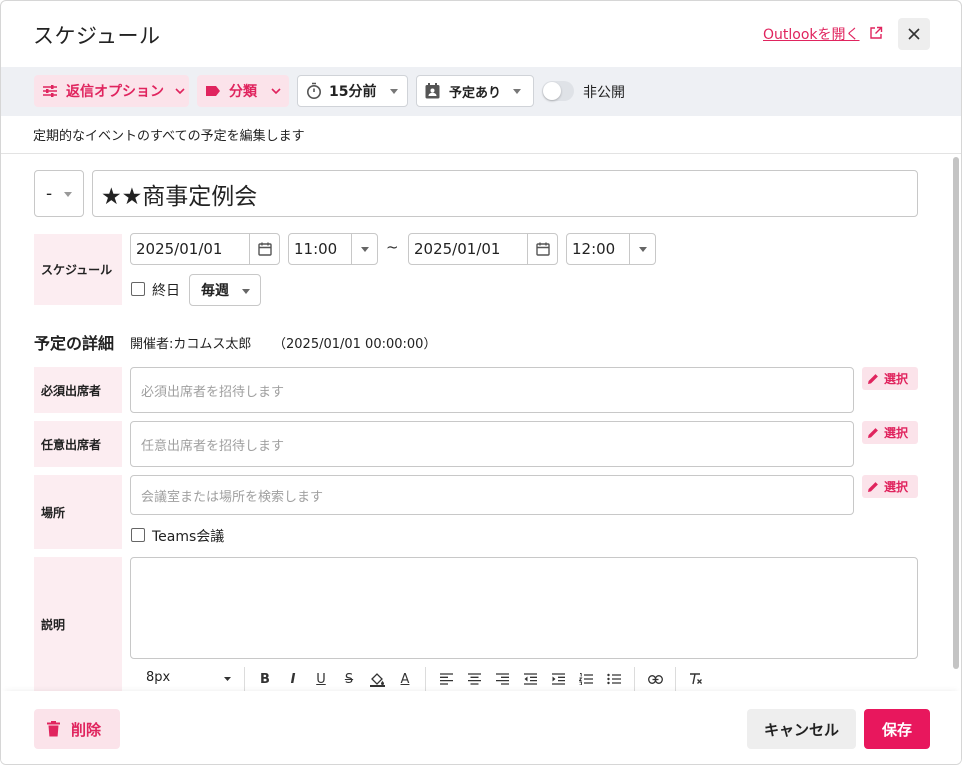  What do you see at coordinates (481, 34) in the screenshot?
I see `dialog-header: スケジュール Outlookを開く` at bounding box center [481, 34].